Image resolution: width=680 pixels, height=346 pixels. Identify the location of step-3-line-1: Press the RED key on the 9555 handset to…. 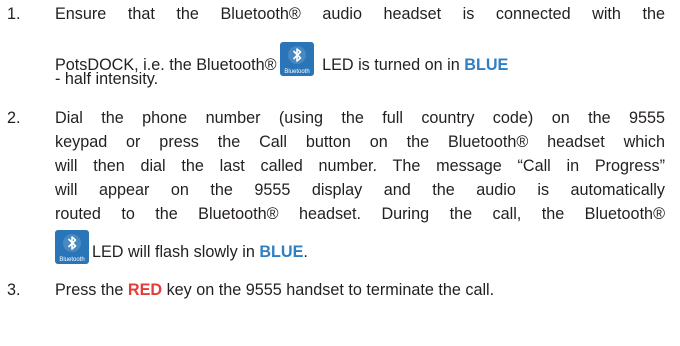
(275, 290).